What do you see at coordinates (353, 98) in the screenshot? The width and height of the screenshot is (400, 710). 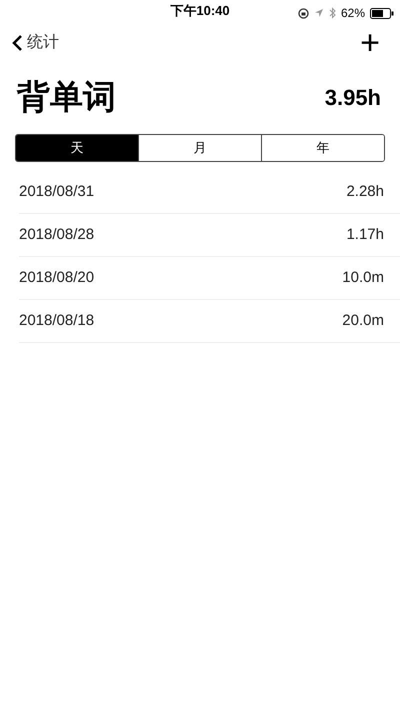 I see `total-time: 3.95h` at bounding box center [353, 98].